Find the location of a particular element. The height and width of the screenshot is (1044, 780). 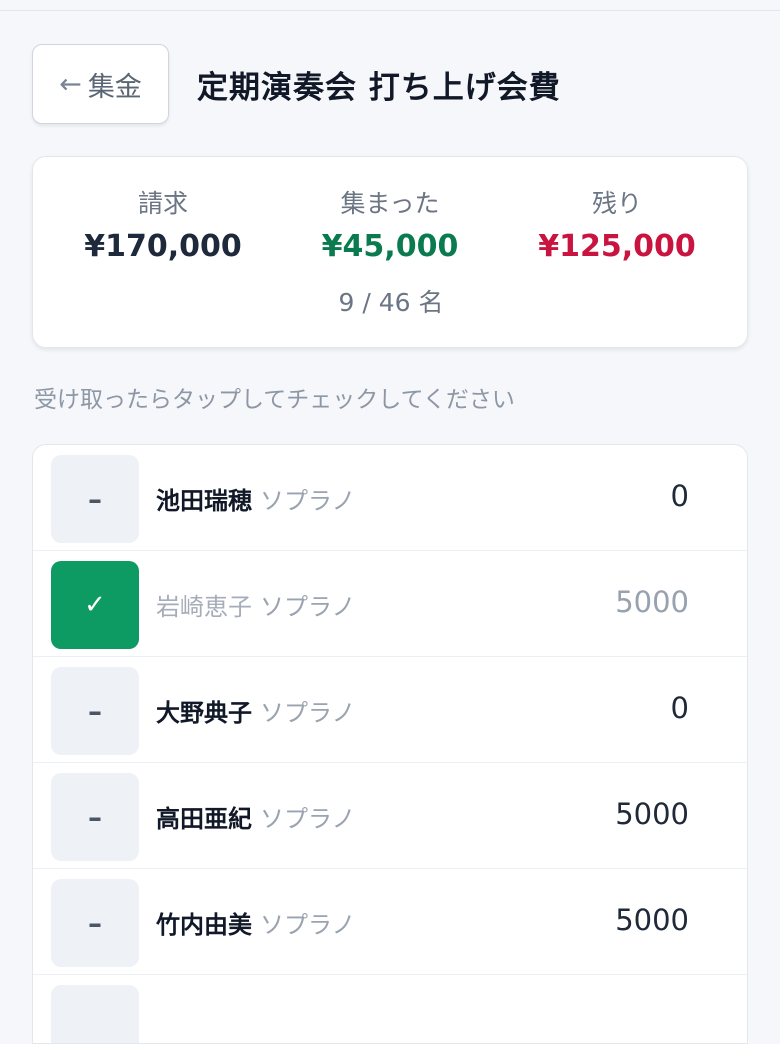

member-count: 9 / 46 名 is located at coordinates (391, 302).